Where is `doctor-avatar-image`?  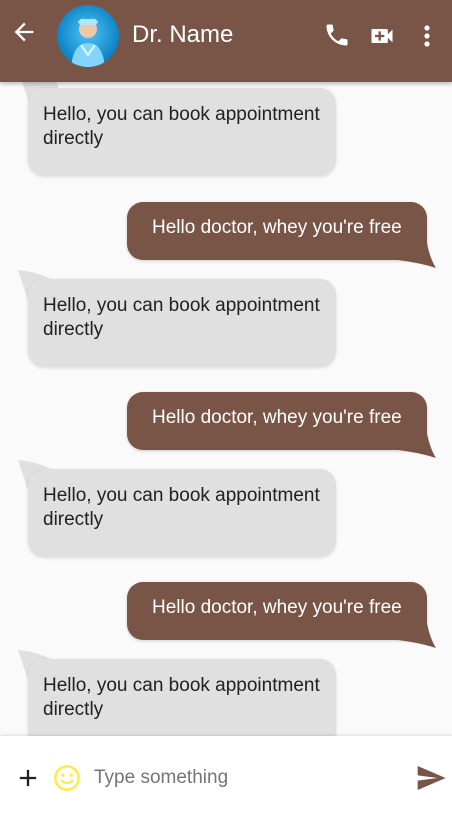
doctor-avatar-image is located at coordinates (88, 36).